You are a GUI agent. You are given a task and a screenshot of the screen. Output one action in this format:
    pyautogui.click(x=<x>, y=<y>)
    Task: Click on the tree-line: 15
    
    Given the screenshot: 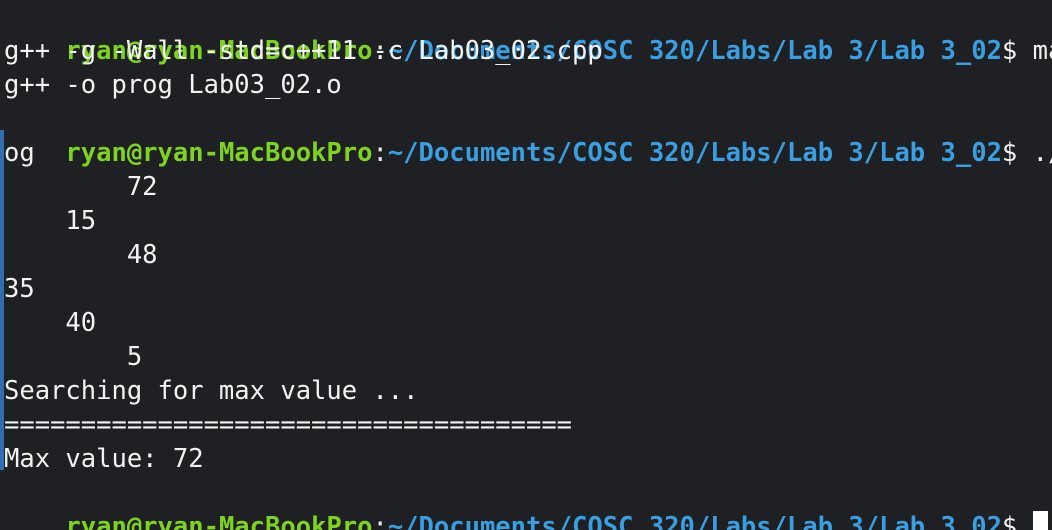 What is the action you would take?
    pyautogui.click(x=50, y=221)
    